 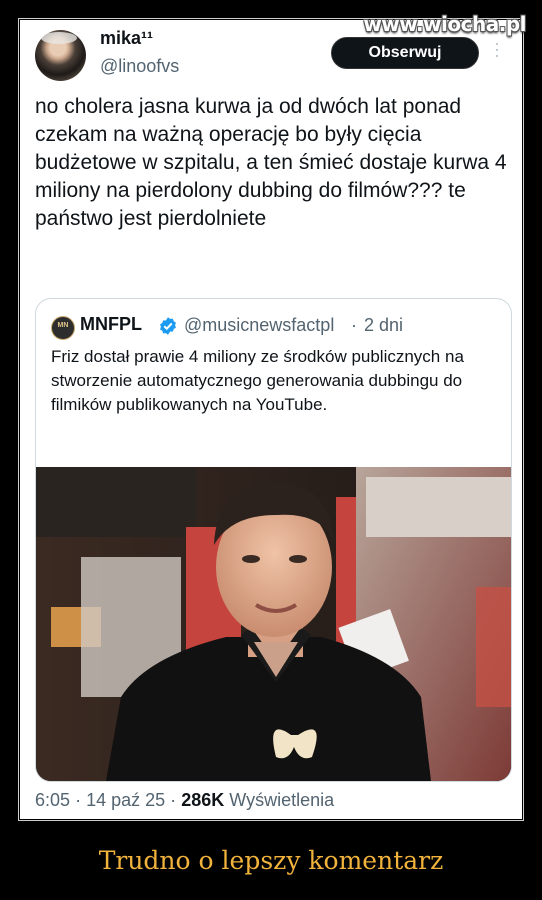 What do you see at coordinates (444, 24) in the screenshot?
I see `watermark-logo: www.wiocha.pl` at bounding box center [444, 24].